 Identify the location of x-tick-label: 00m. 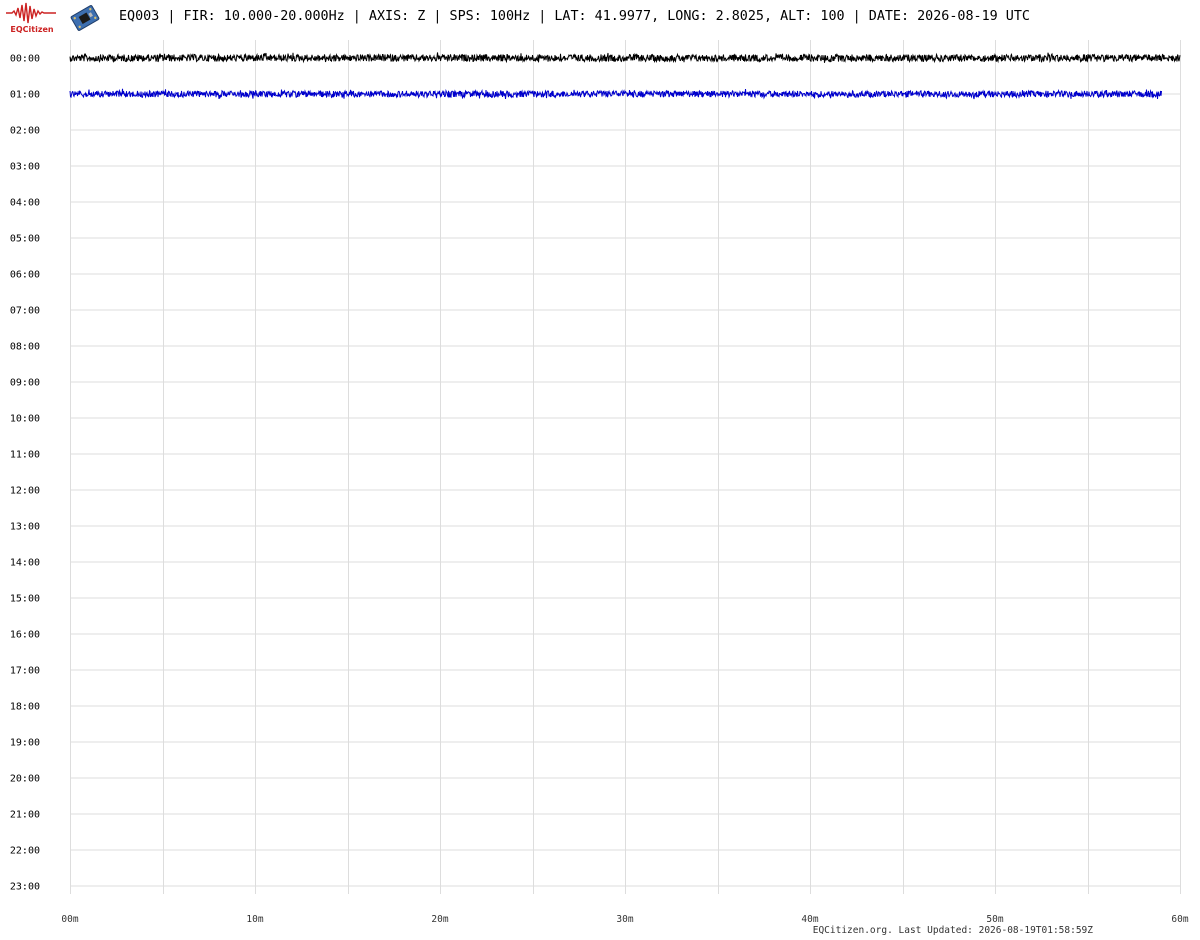
(69, 919).